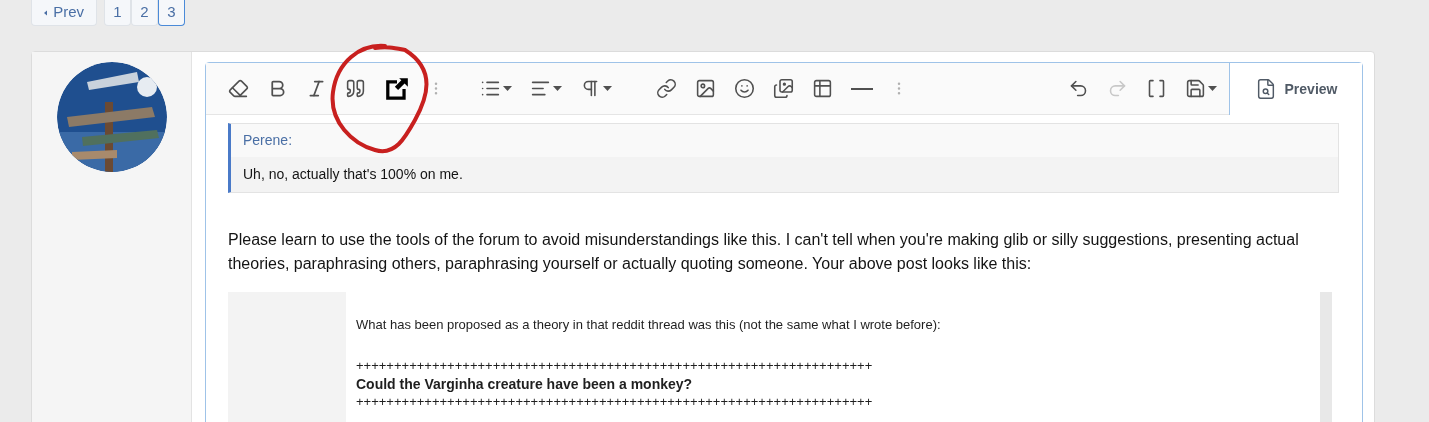 The image size is (1429, 422). I want to click on preview-tab: Preview, so click(1295, 89).